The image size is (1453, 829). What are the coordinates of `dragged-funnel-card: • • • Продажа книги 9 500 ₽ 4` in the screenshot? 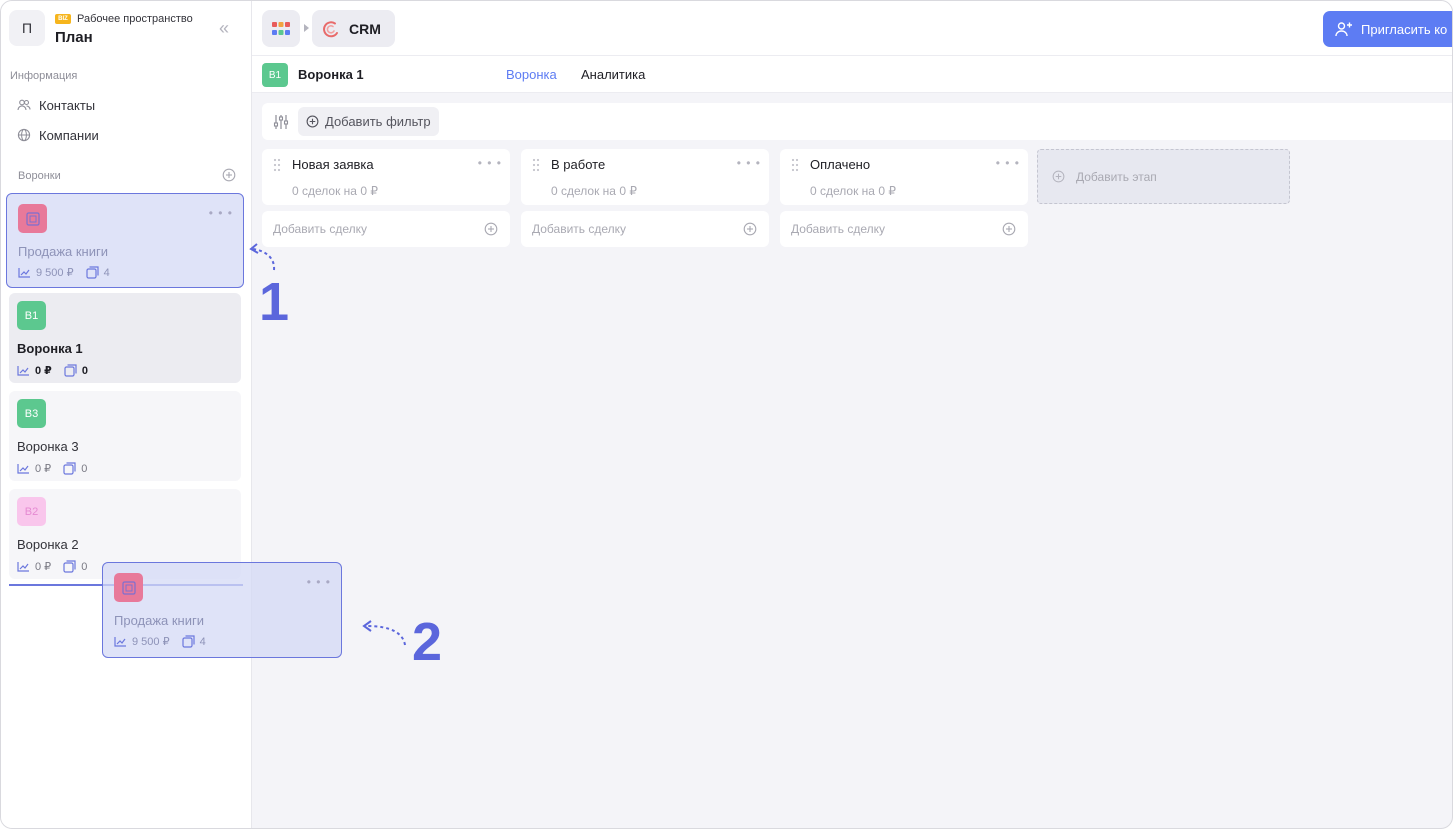 It's located at (222, 610).